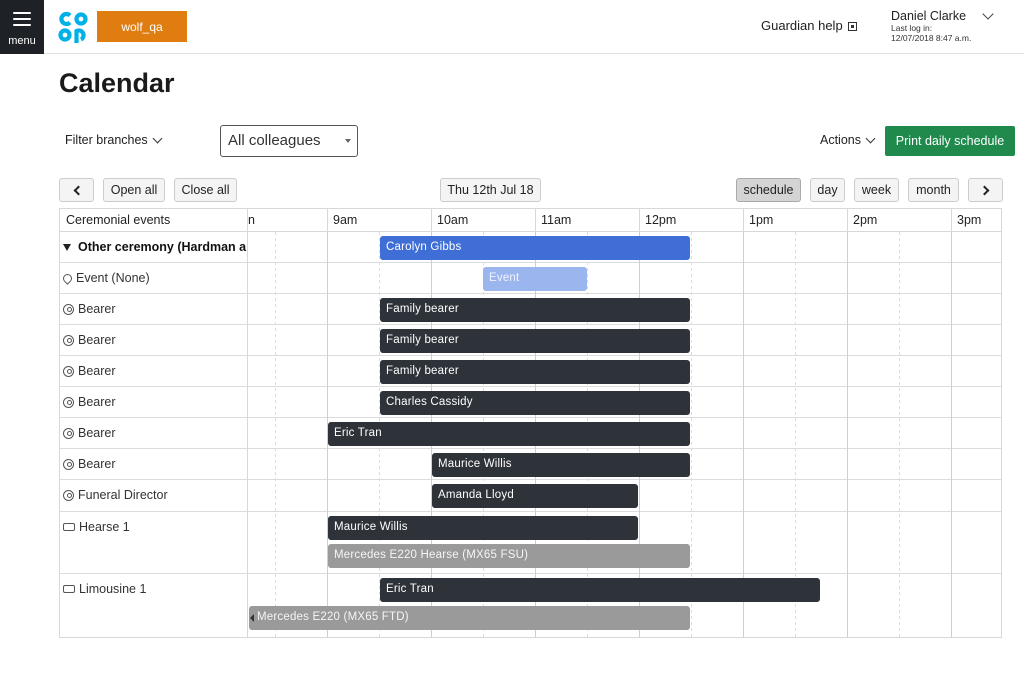 This screenshot has width=1024, height=685. I want to click on time-label: 10am, so click(453, 220).